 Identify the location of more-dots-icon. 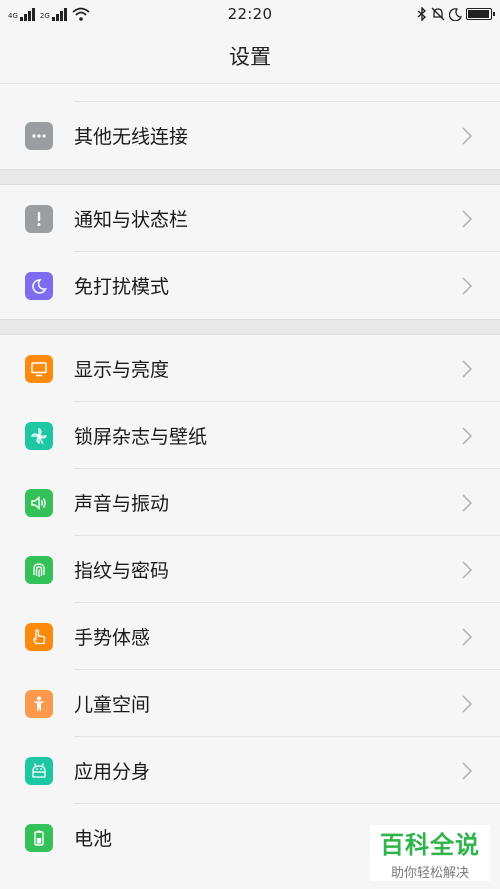
(39, 135).